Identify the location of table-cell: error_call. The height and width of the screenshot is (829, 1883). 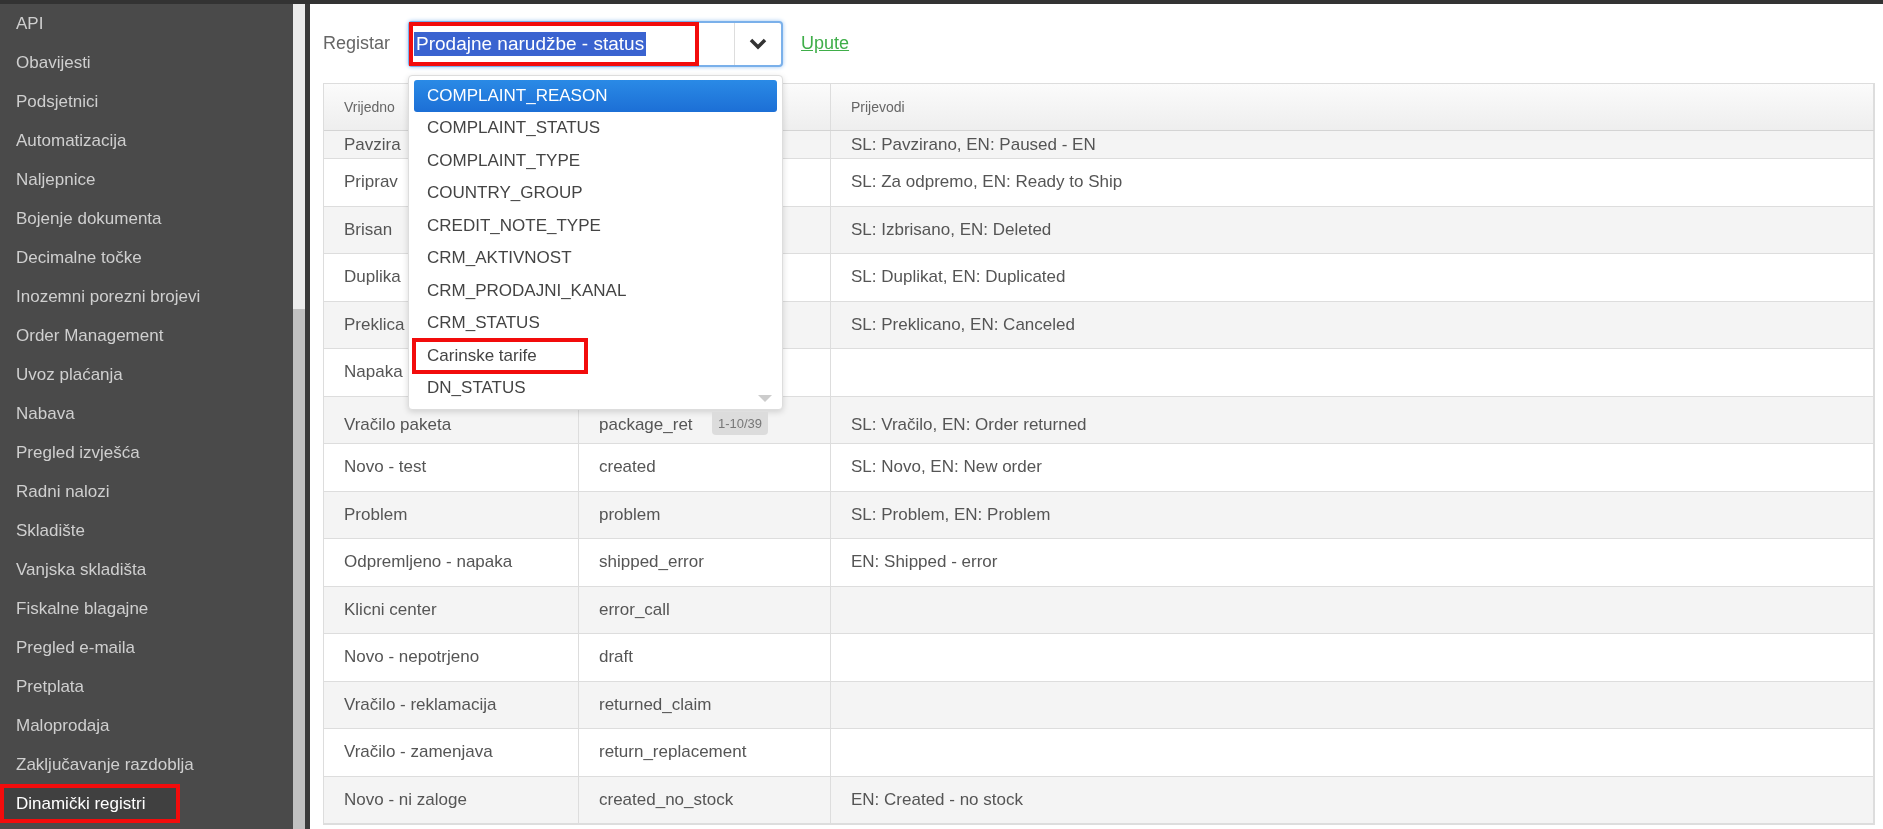
(634, 609).